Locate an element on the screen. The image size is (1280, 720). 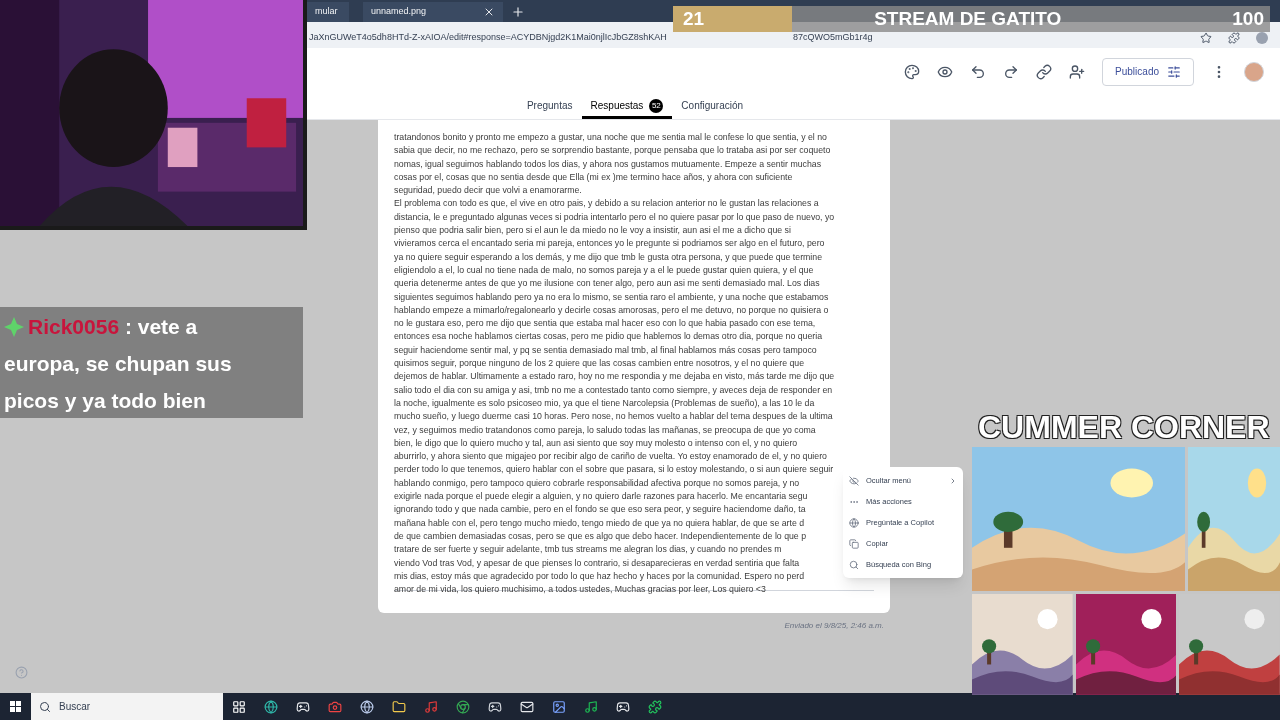
count-badge: 52 is located at coordinates (656, 105).